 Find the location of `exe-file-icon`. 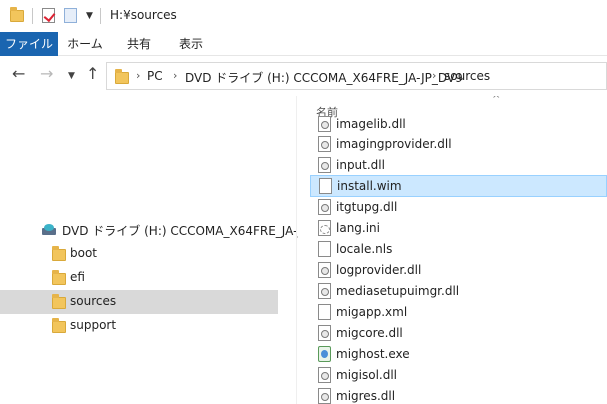

exe-file-icon is located at coordinates (324, 354).